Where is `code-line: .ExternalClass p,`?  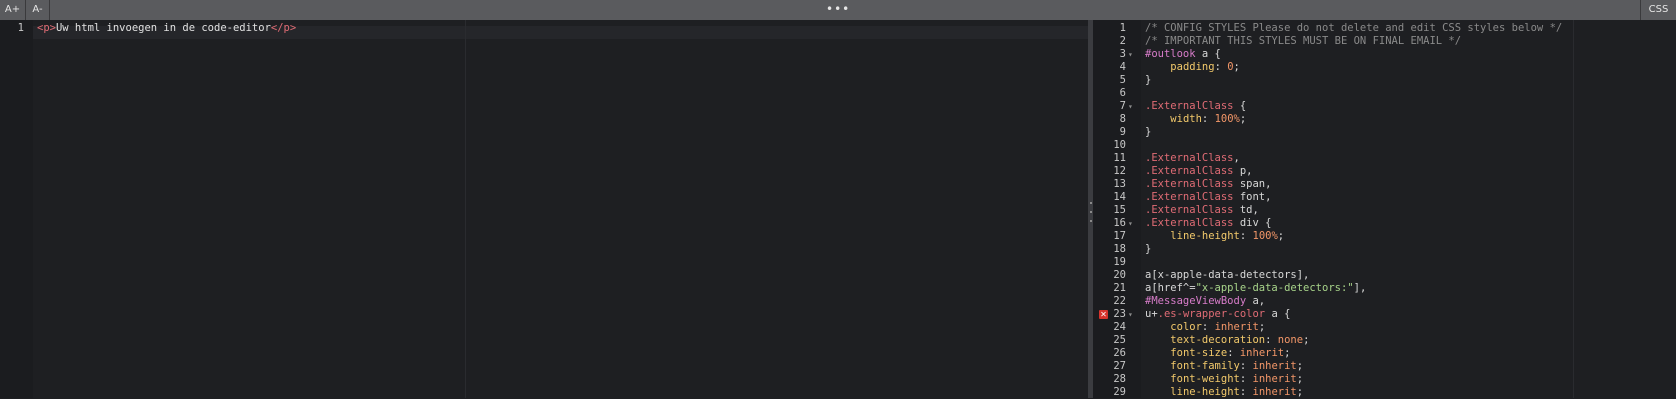
code-line: .ExternalClass p, is located at coordinates (1408, 171).